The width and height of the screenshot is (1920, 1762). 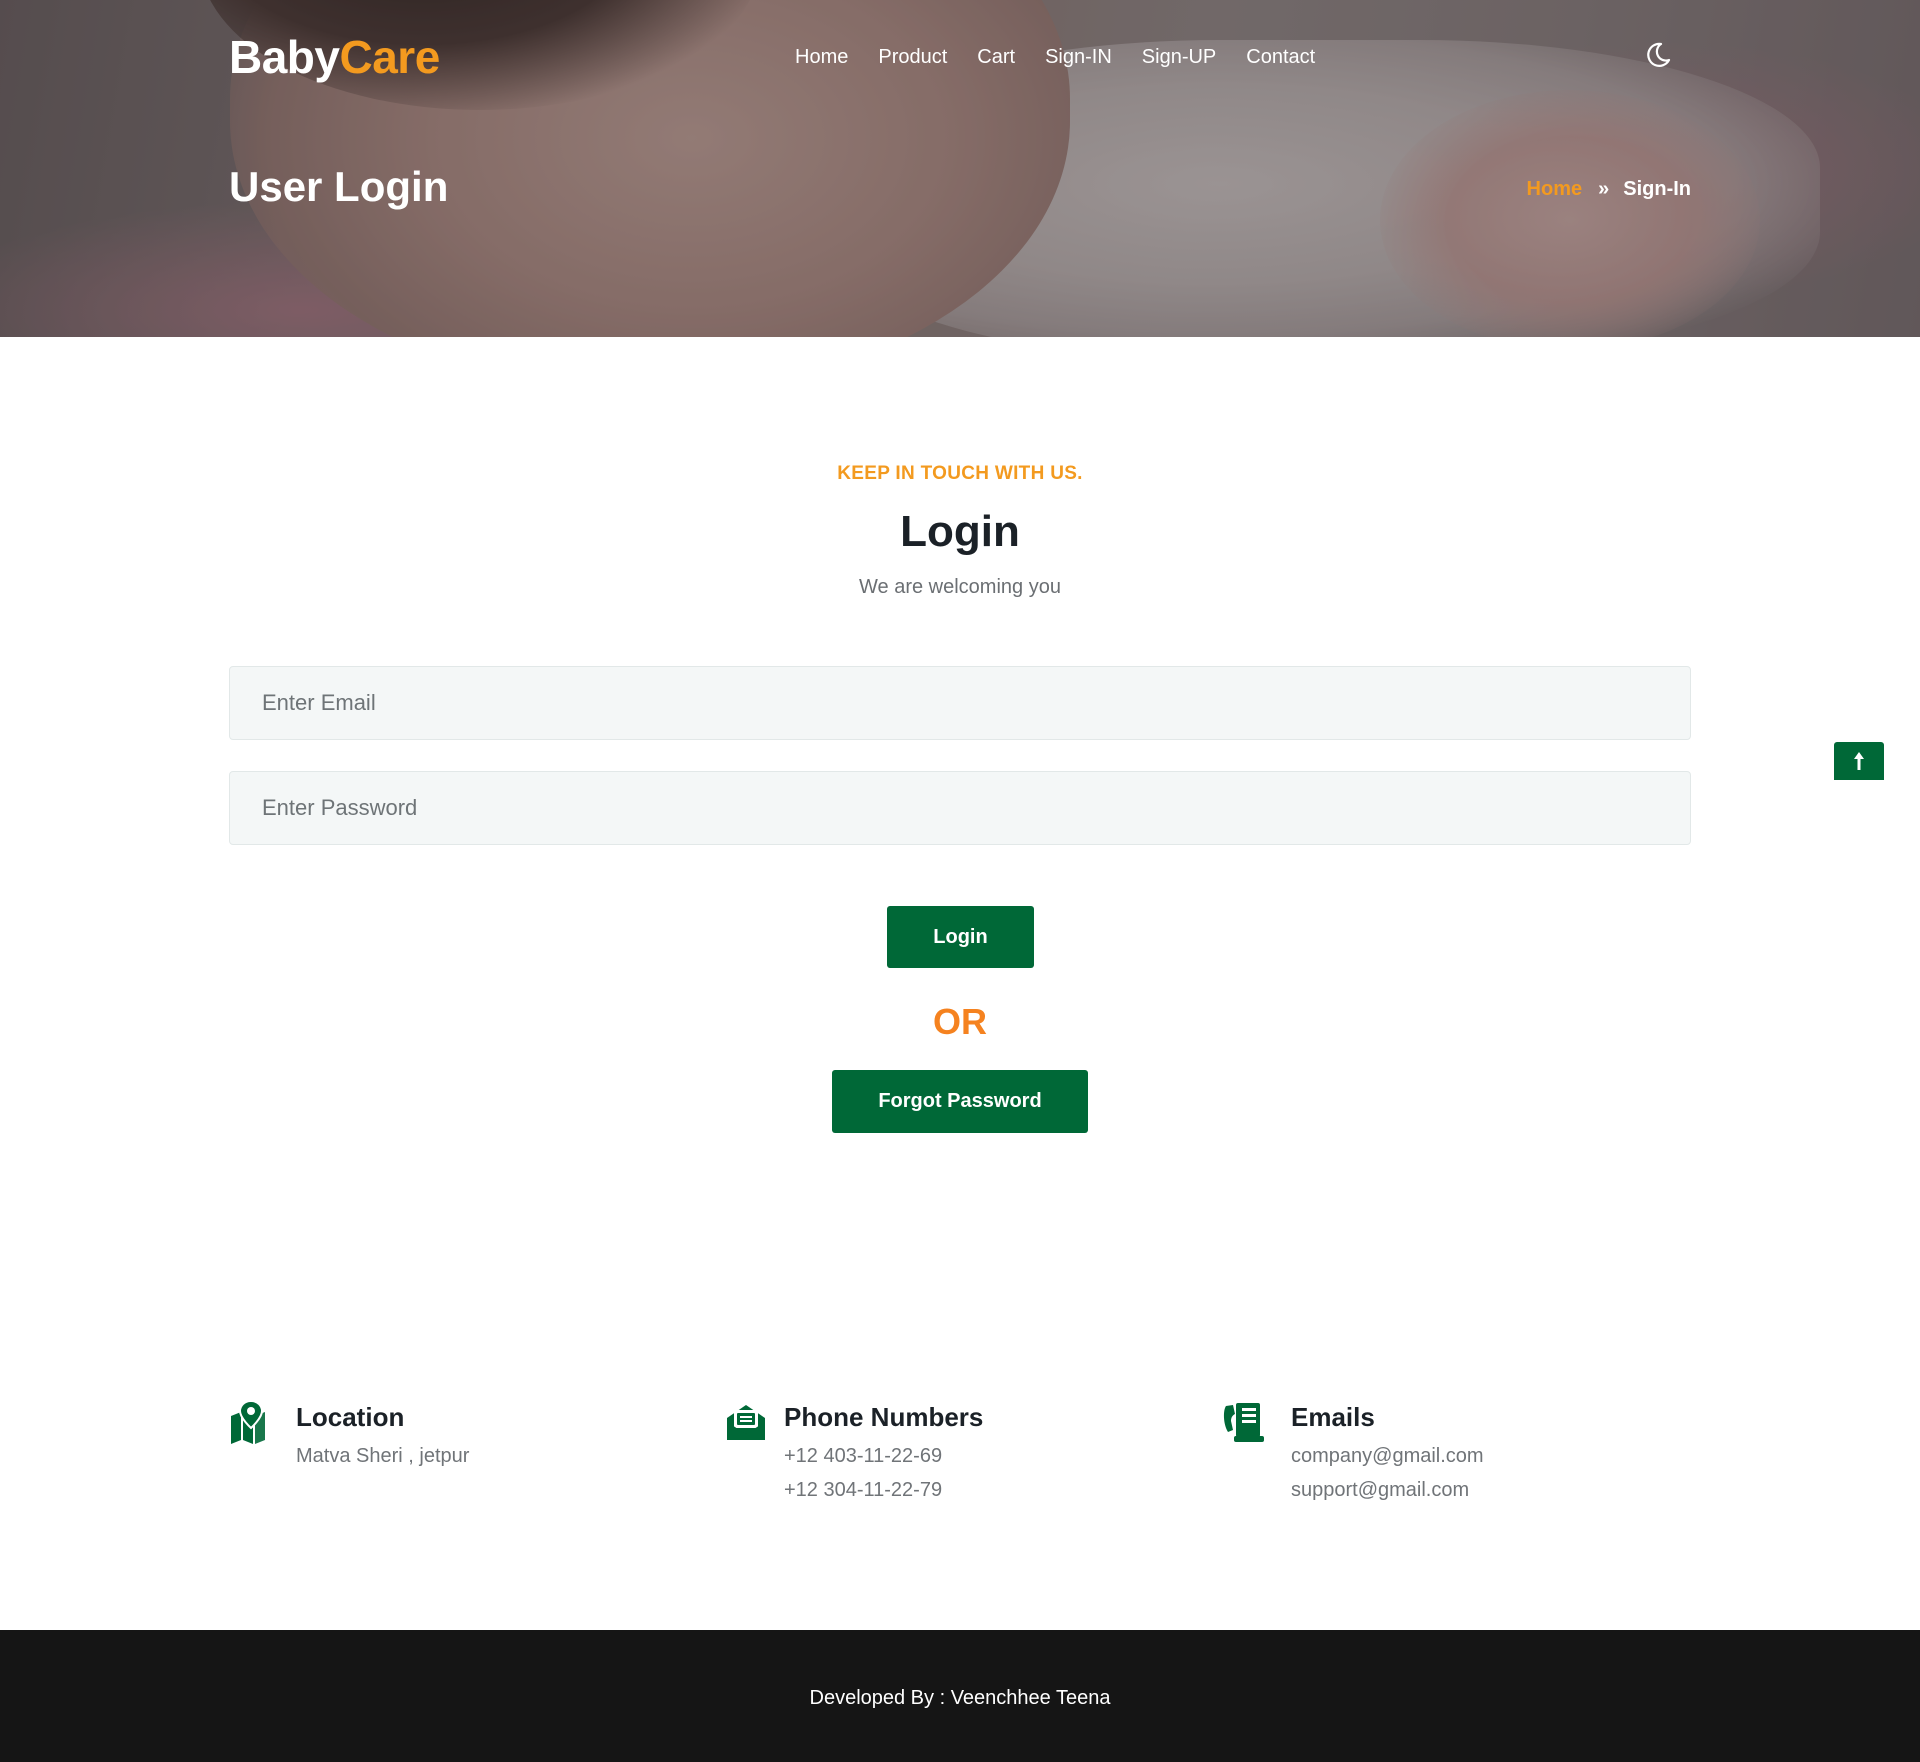 What do you see at coordinates (1333, 1417) in the screenshot?
I see `contact-emails-title: Emails` at bounding box center [1333, 1417].